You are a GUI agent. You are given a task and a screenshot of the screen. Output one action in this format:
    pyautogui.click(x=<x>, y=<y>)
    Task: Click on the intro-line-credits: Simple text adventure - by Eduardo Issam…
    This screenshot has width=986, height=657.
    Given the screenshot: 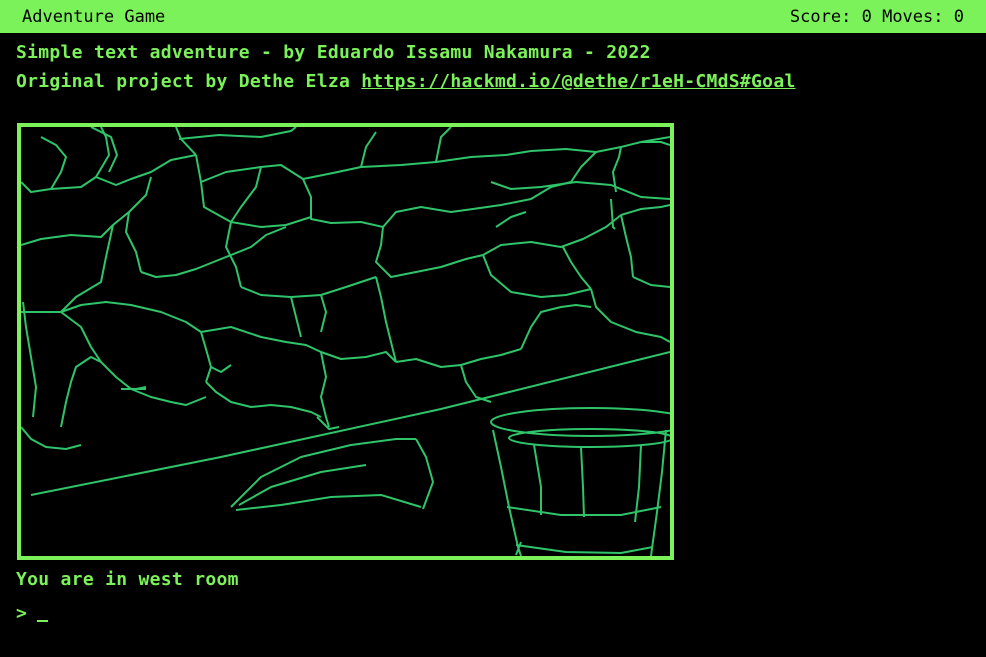 What is the action you would take?
    pyautogui.click(x=333, y=52)
    